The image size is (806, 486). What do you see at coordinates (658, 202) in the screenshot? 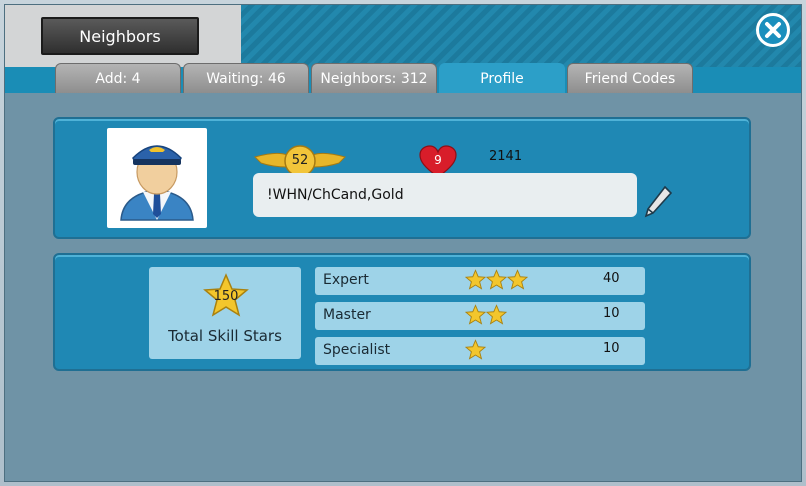
I see `pencil-icon` at bounding box center [658, 202].